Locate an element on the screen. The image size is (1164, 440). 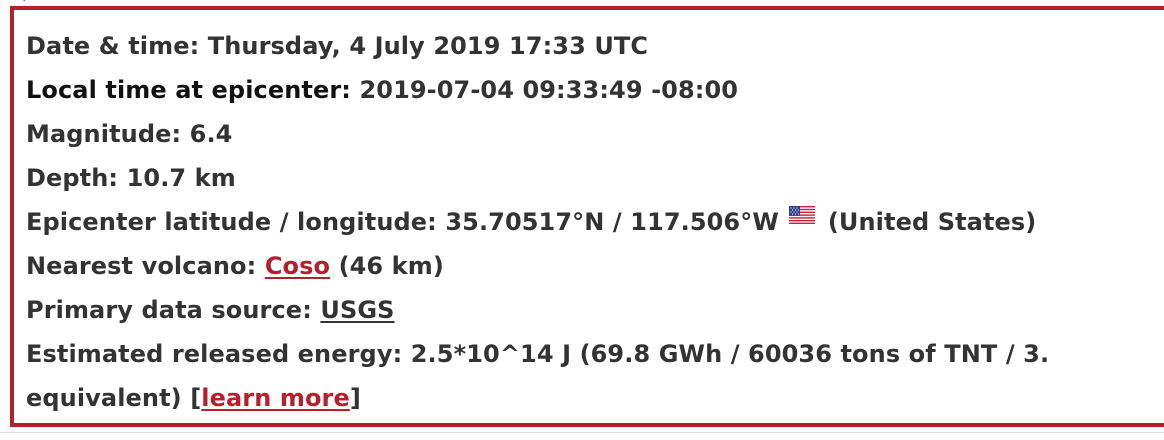
datetime-value: Thursday, 4 July 2019 17:33 UTC is located at coordinates (428, 46).